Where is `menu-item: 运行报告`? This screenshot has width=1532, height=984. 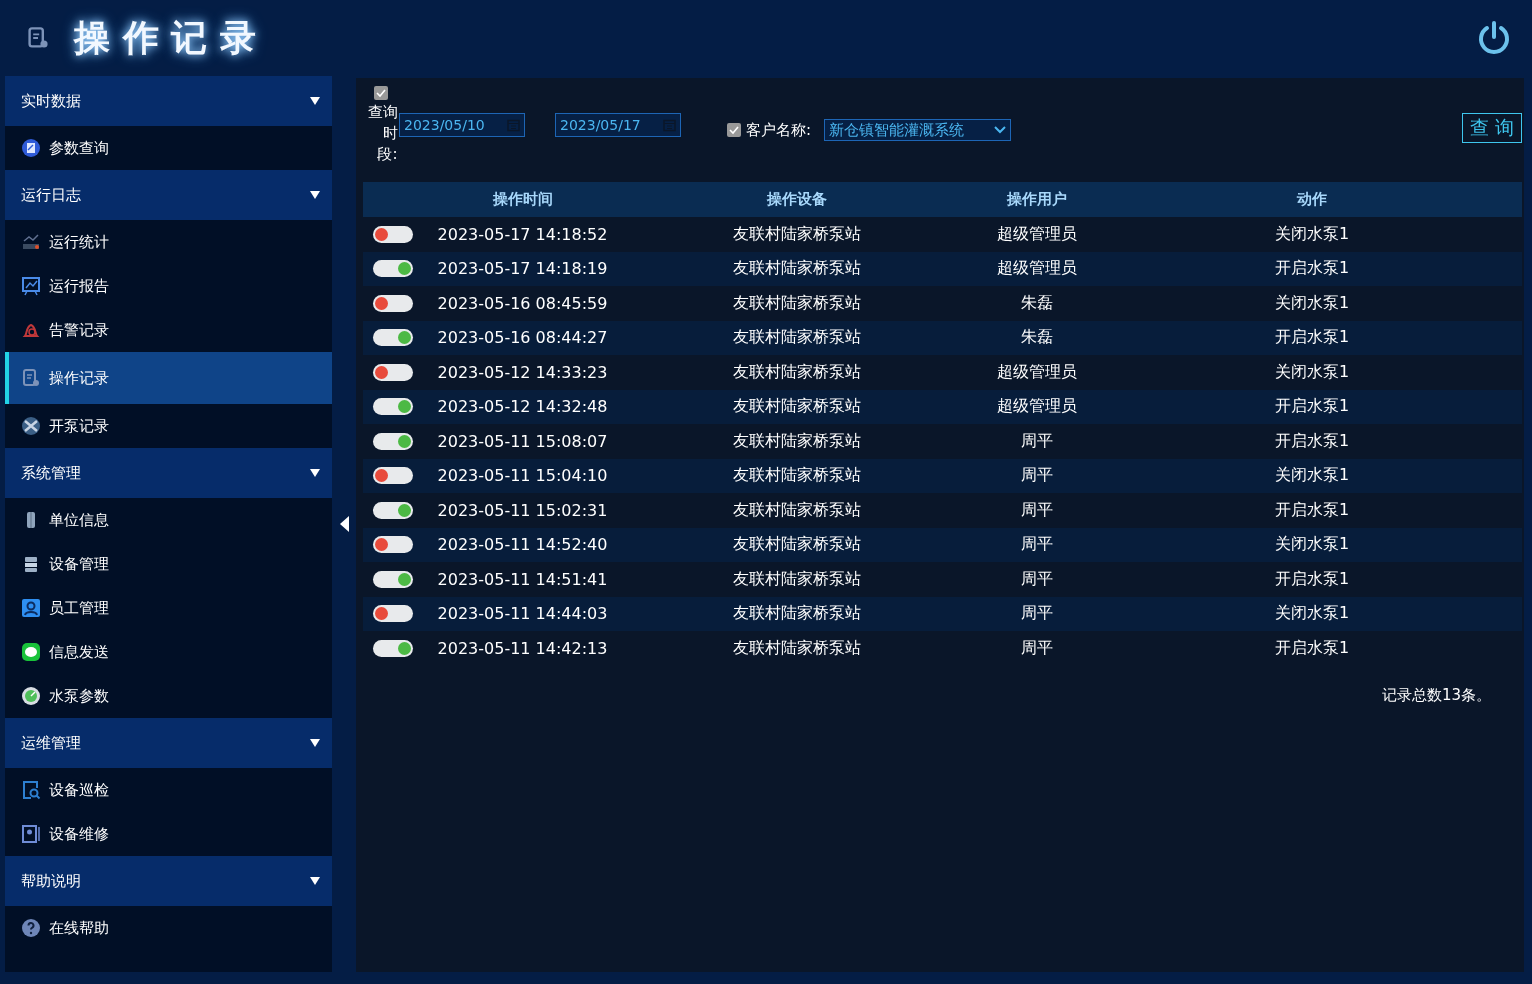
menu-item: 运行报告 is located at coordinates (168, 286).